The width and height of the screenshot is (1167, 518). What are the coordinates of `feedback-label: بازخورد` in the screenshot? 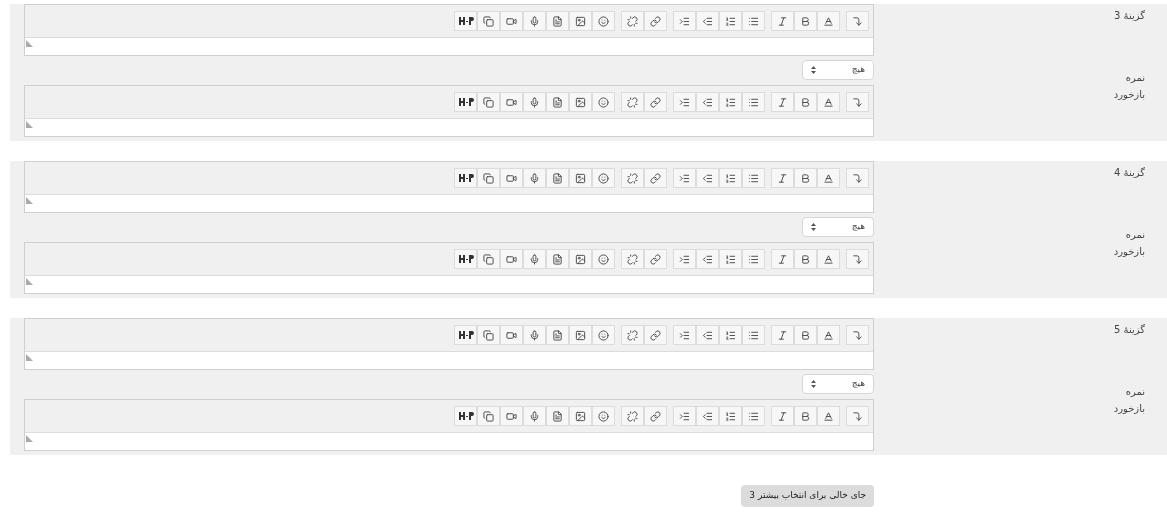 It's located at (1129, 408).